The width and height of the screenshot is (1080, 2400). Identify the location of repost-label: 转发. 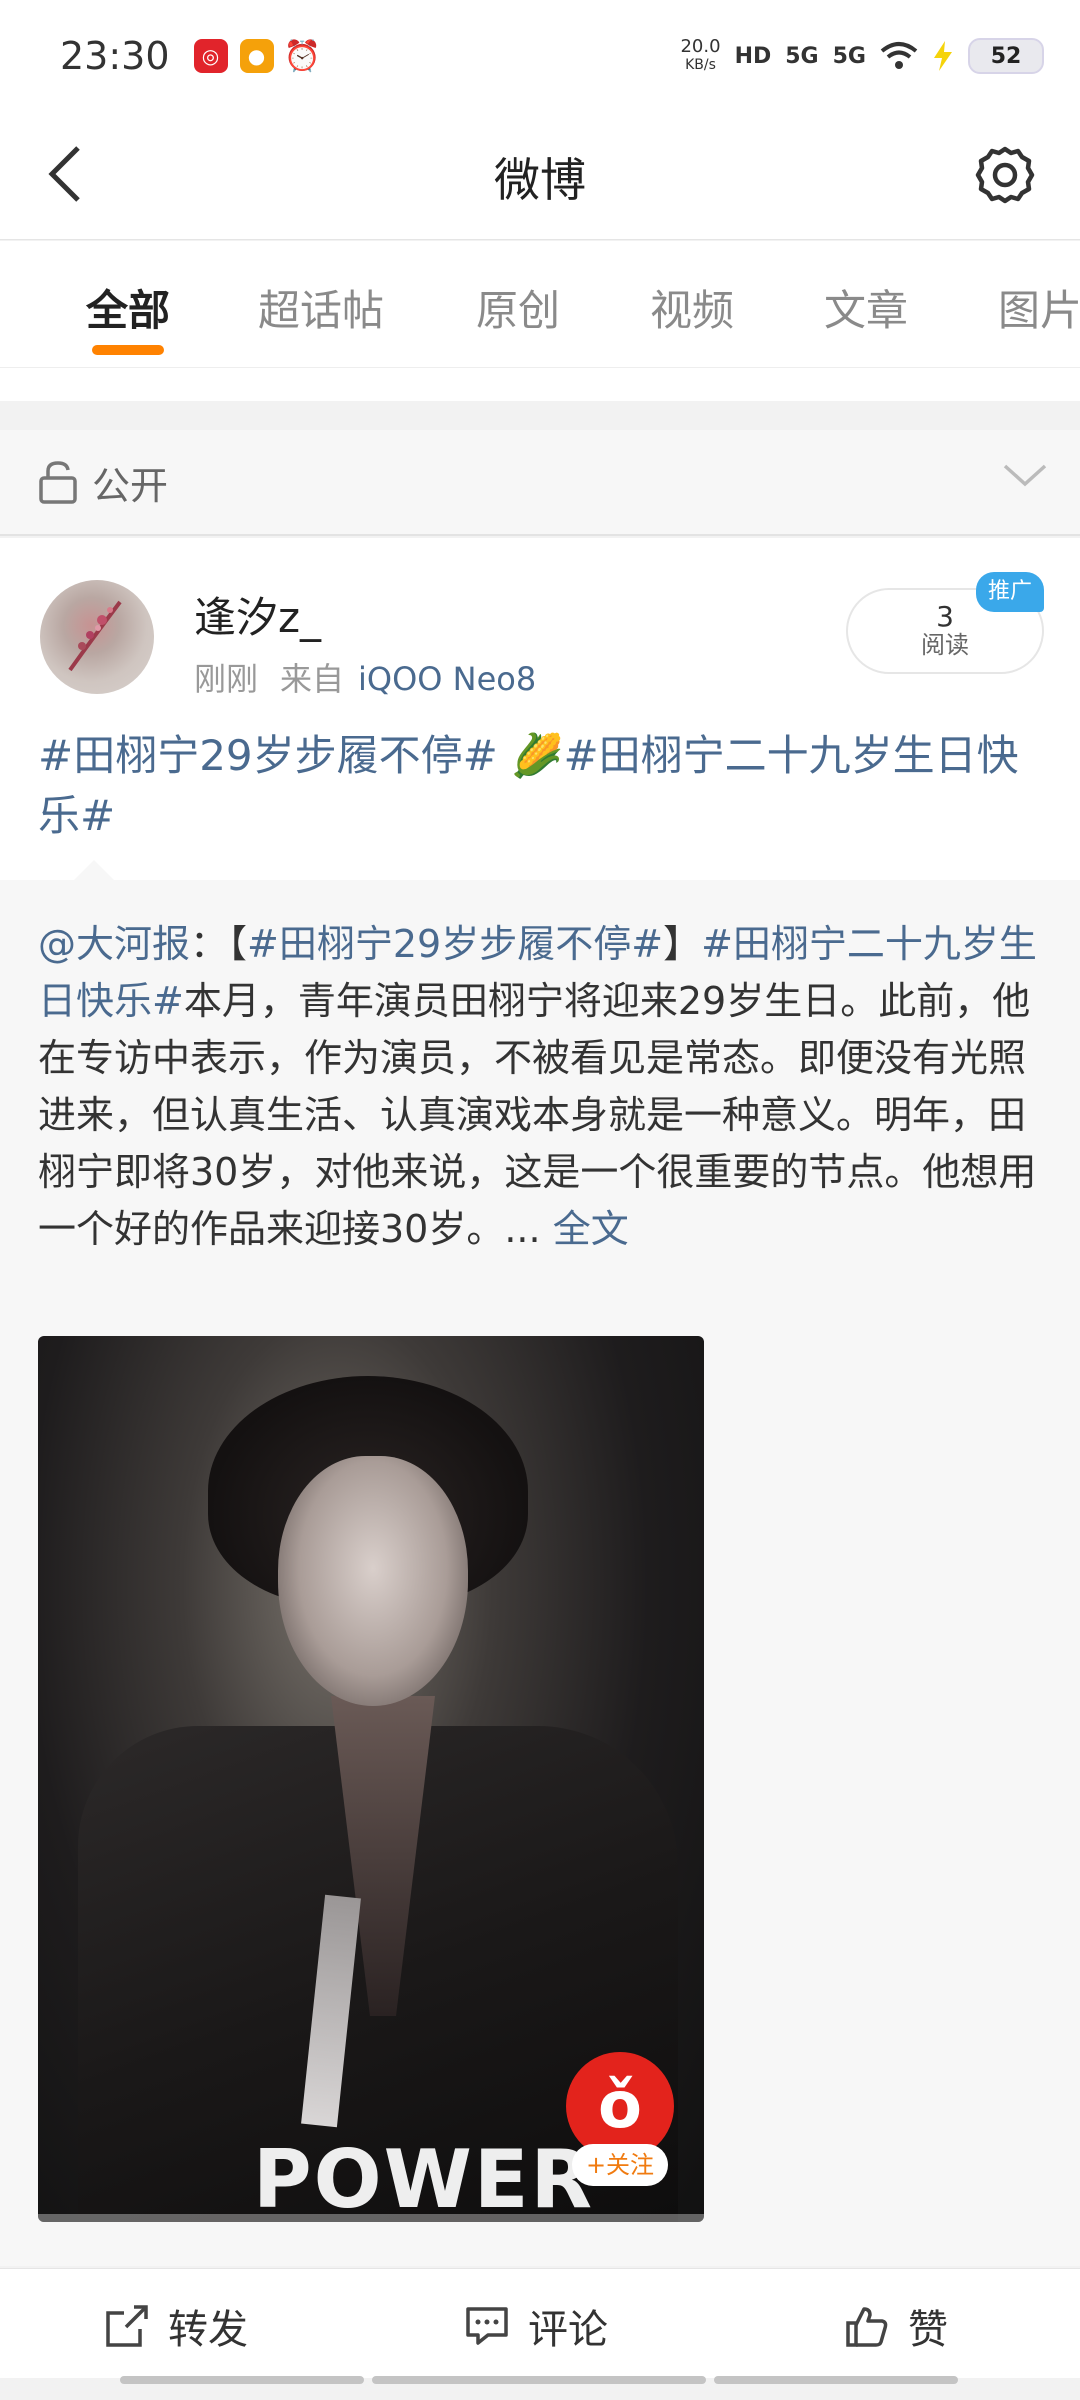
(208, 2330).